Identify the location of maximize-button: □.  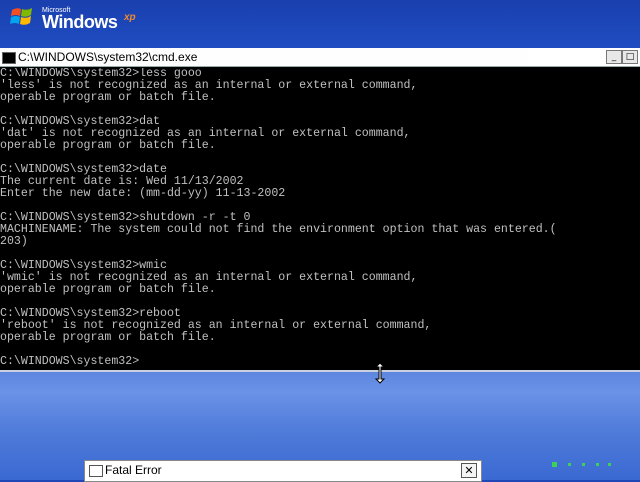
(630, 57).